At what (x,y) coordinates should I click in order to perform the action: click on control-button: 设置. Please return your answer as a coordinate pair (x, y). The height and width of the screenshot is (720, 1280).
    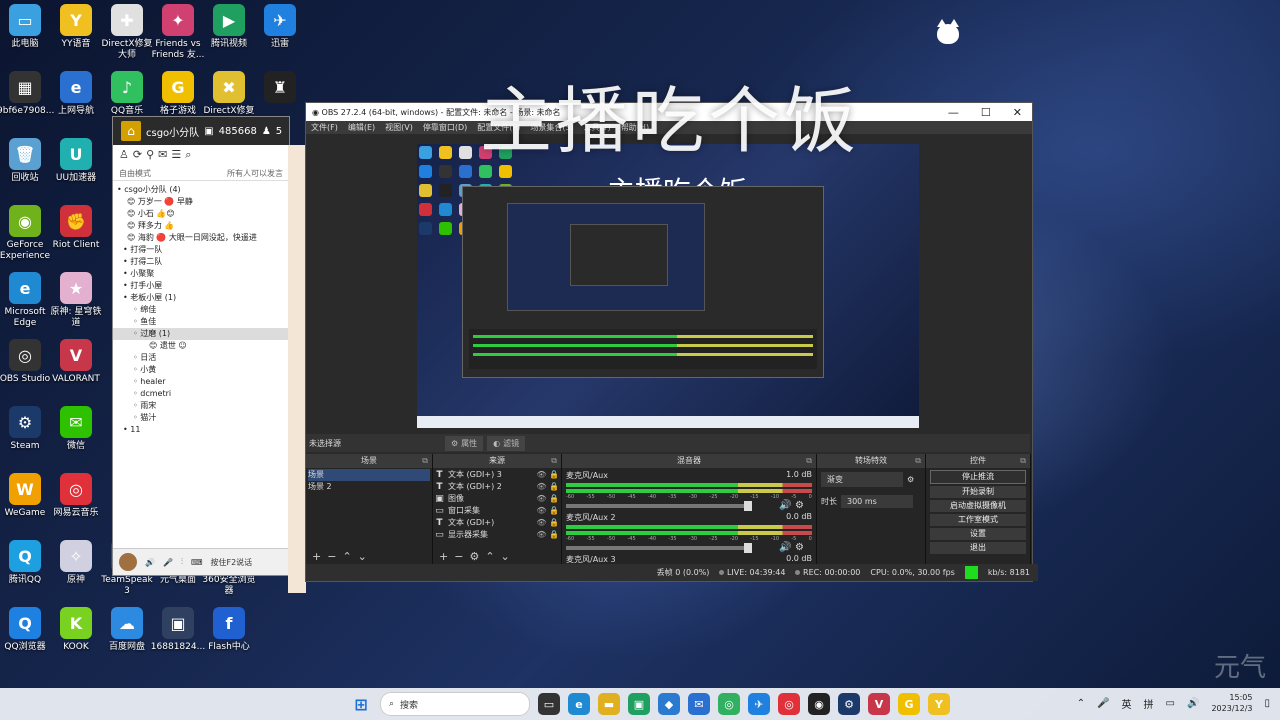
    Looking at the image, I should click on (978, 534).